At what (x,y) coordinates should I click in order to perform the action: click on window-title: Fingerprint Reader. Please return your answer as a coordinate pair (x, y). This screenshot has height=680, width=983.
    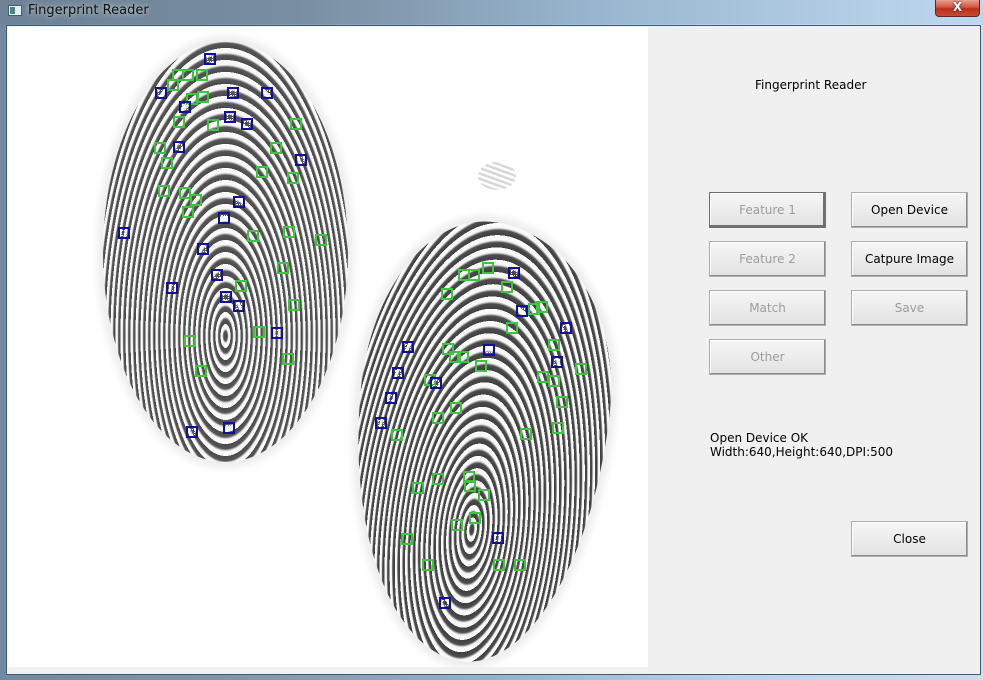
    Looking at the image, I should click on (88, 10).